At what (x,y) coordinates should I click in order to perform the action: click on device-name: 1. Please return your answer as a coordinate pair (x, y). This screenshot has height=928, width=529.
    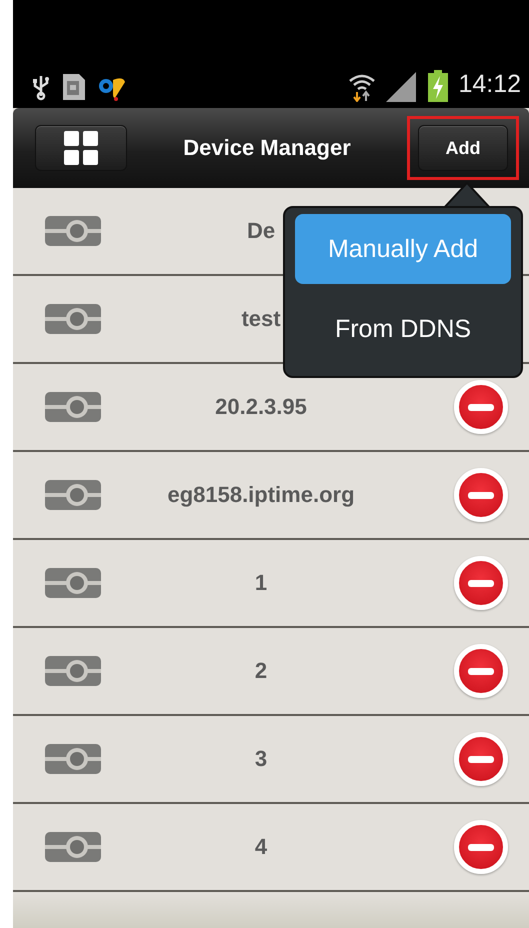
    Looking at the image, I should click on (261, 583).